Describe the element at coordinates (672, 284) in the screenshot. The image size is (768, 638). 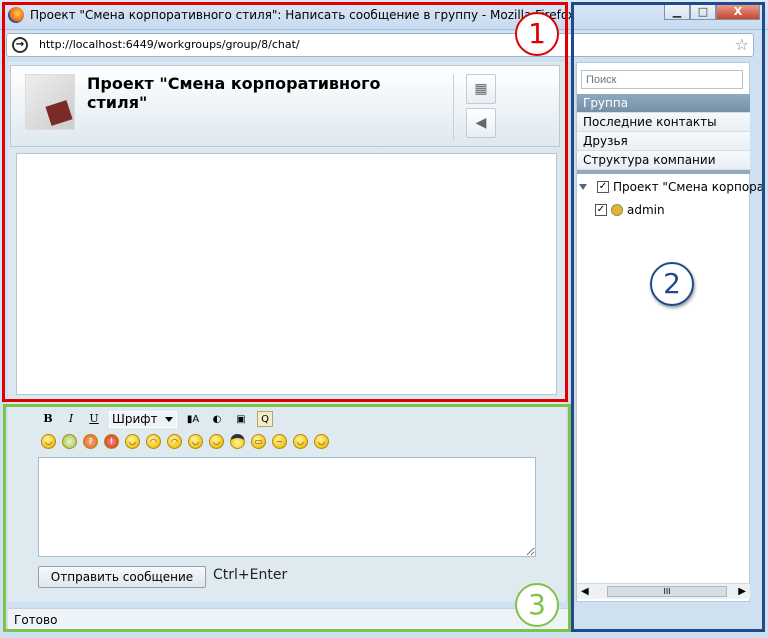
I see `region-2-badge: 2` at that location.